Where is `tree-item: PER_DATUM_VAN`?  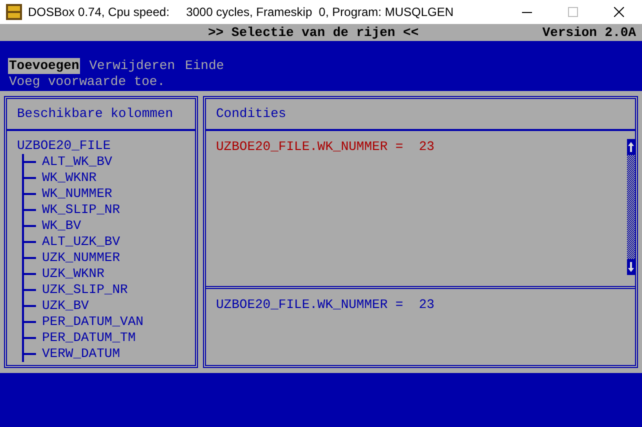
tree-item: PER_DATUM_VAN is located at coordinates (93, 322).